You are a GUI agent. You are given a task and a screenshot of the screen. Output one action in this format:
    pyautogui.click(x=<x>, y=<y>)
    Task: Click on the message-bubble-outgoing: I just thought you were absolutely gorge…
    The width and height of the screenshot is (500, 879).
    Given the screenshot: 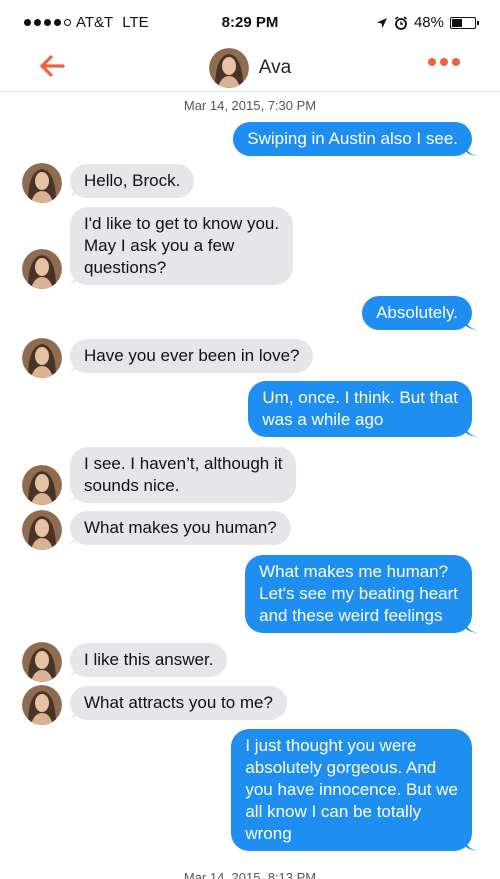 What is the action you would take?
    pyautogui.click(x=354, y=790)
    